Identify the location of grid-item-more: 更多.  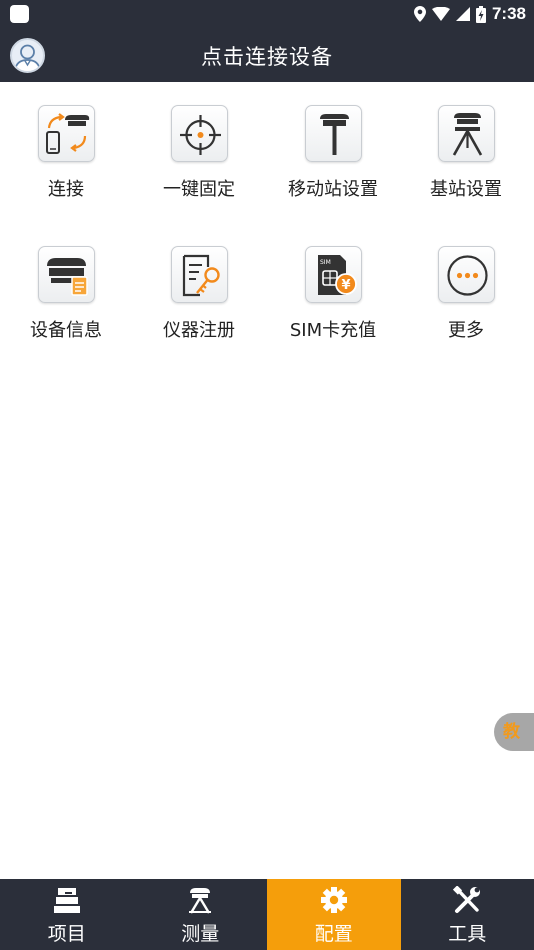
(466, 301).